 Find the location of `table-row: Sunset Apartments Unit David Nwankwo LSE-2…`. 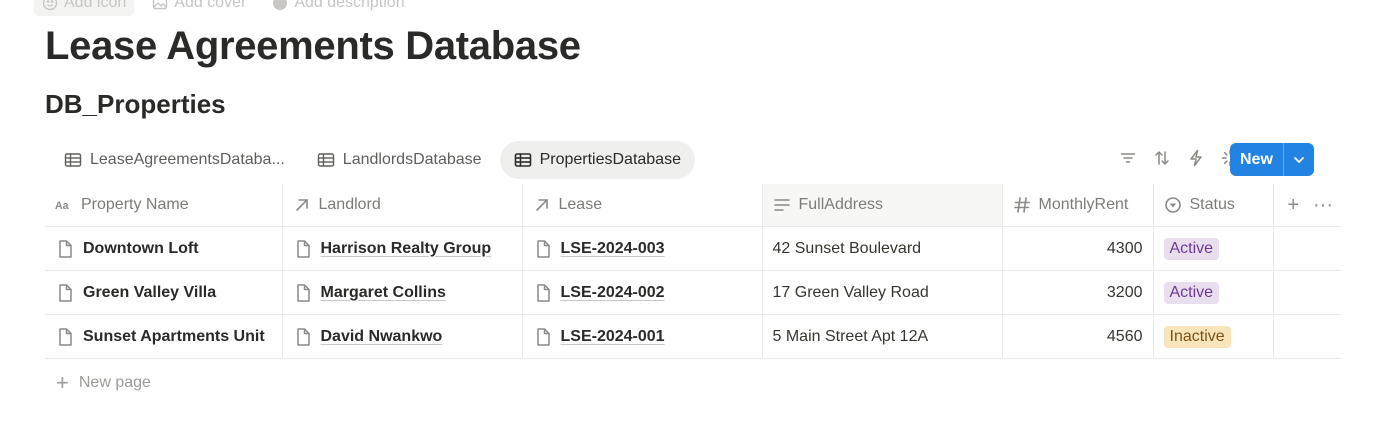

table-row: Sunset Apartments Unit David Nwankwo LSE-2… is located at coordinates (693, 336).